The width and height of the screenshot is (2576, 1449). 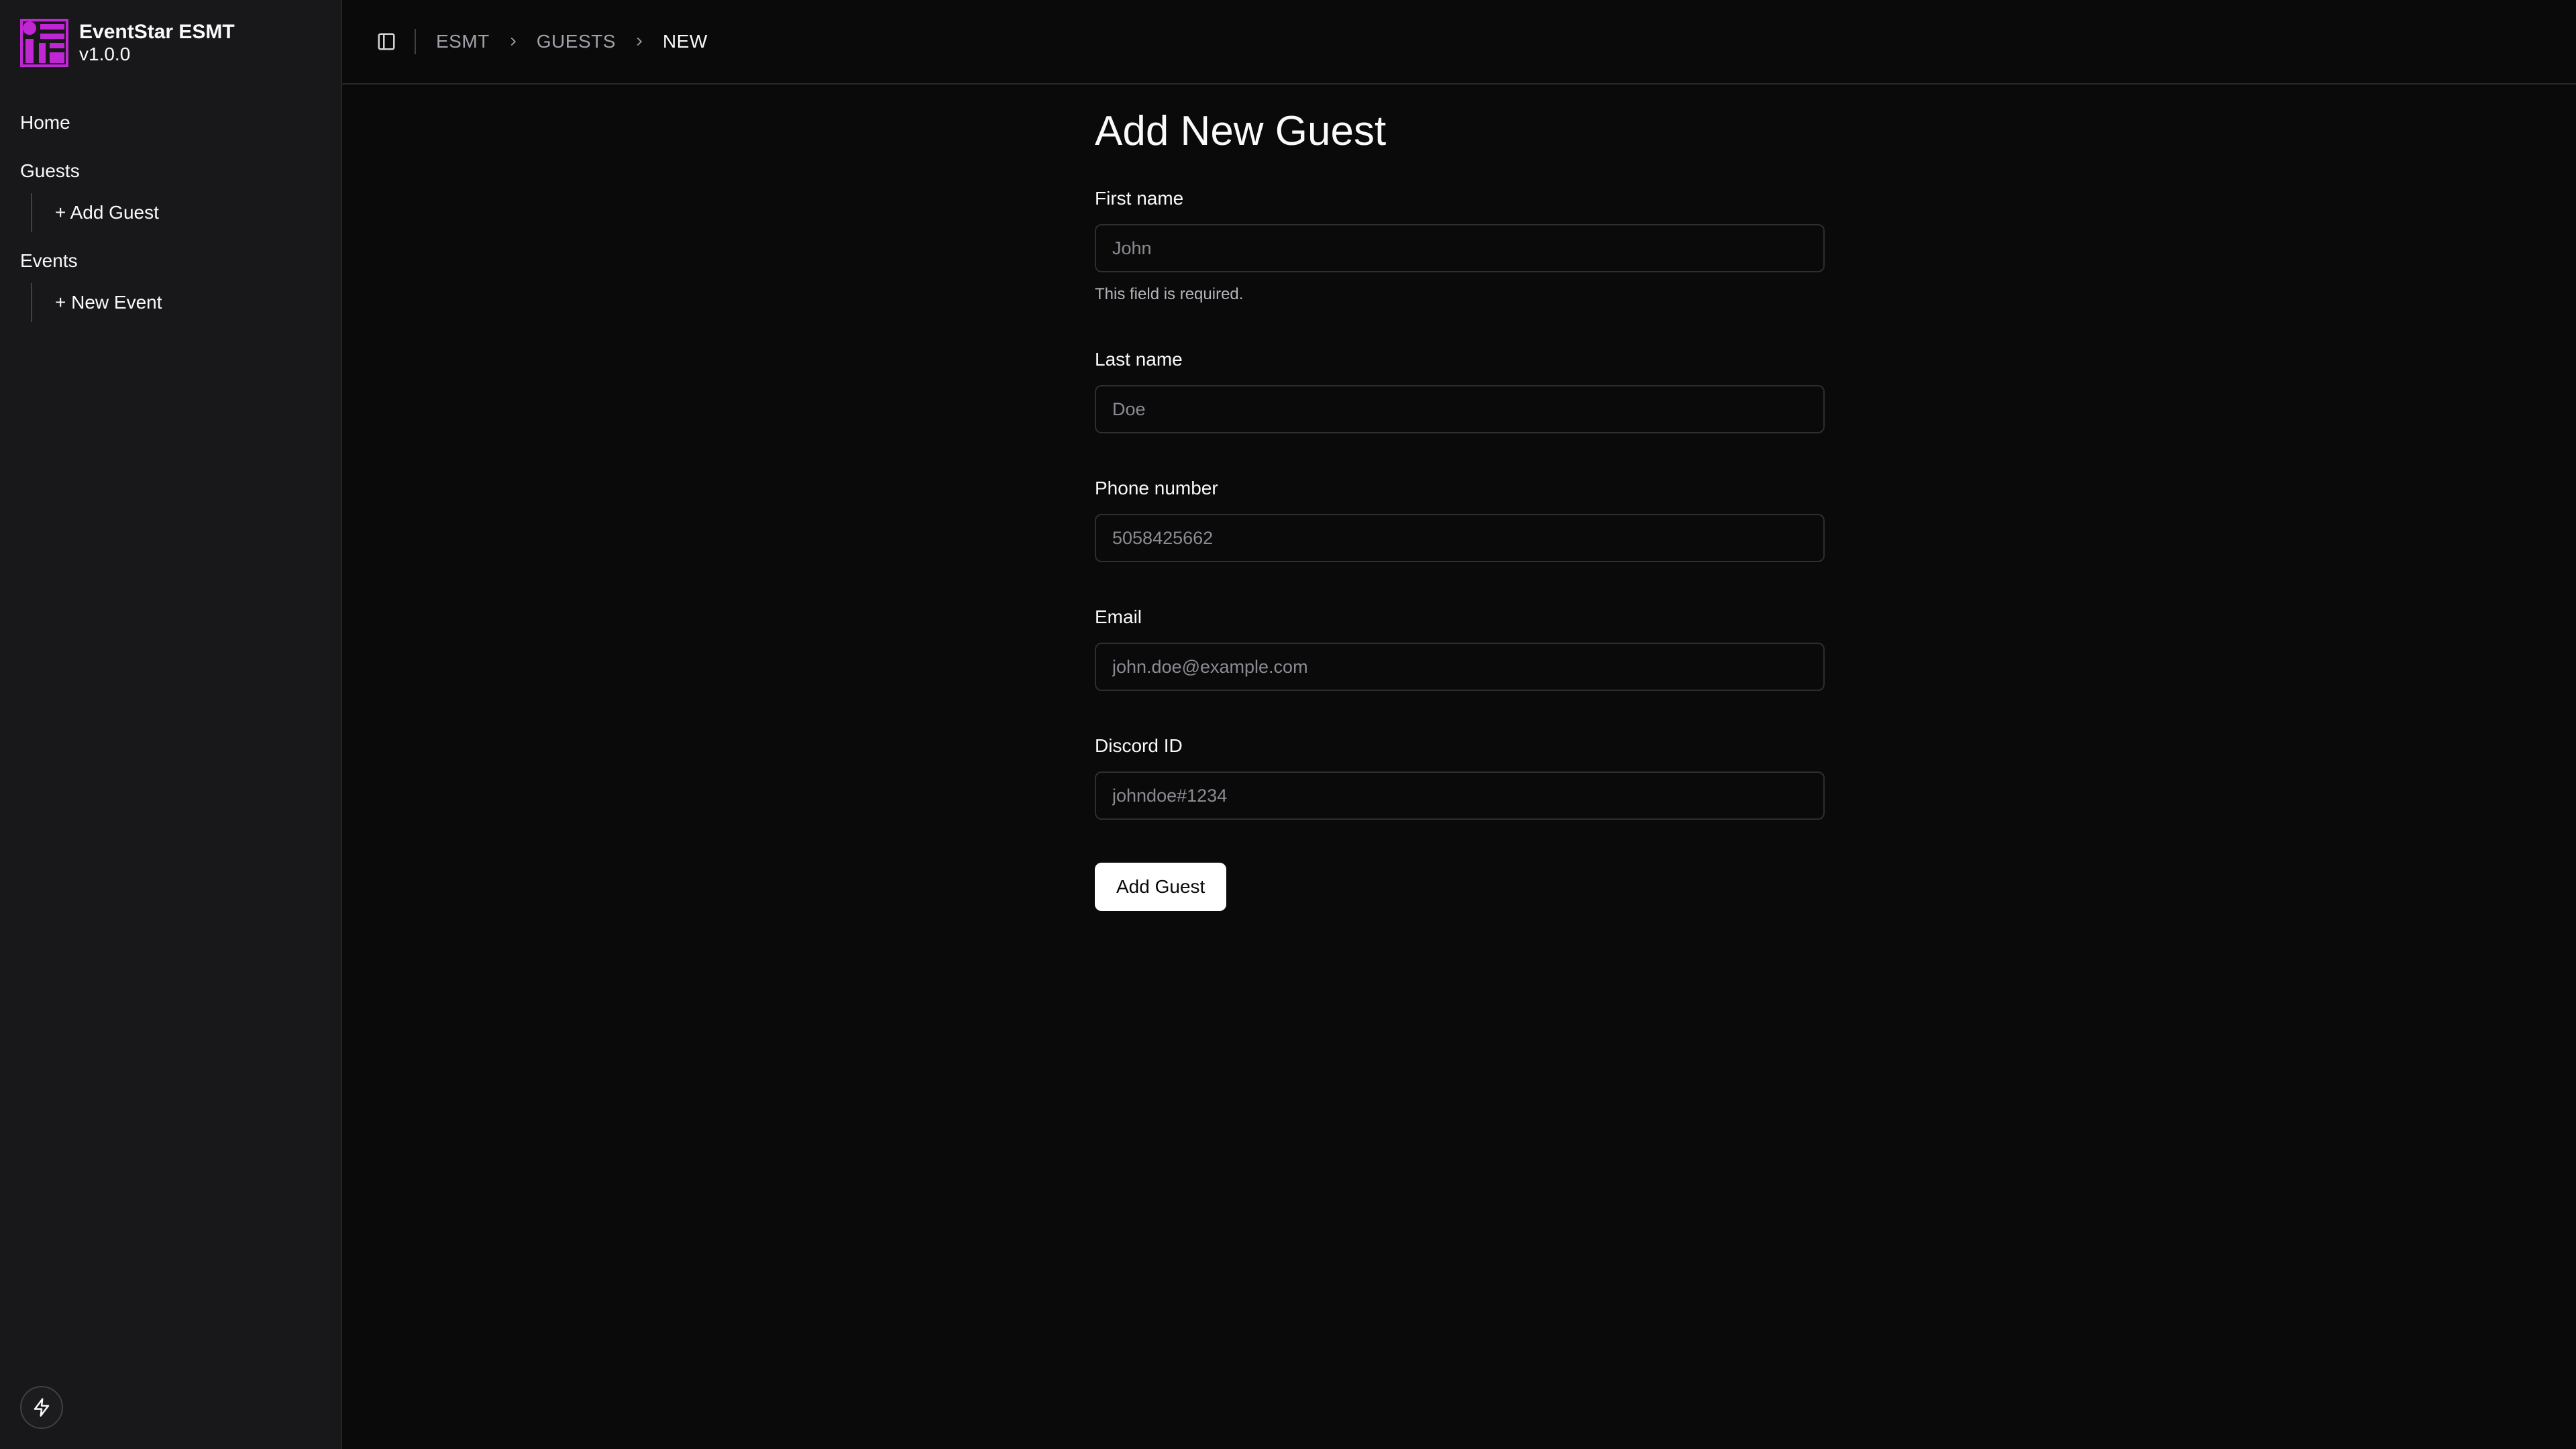 What do you see at coordinates (1139, 198) in the screenshot?
I see `first-name-label: First name` at bounding box center [1139, 198].